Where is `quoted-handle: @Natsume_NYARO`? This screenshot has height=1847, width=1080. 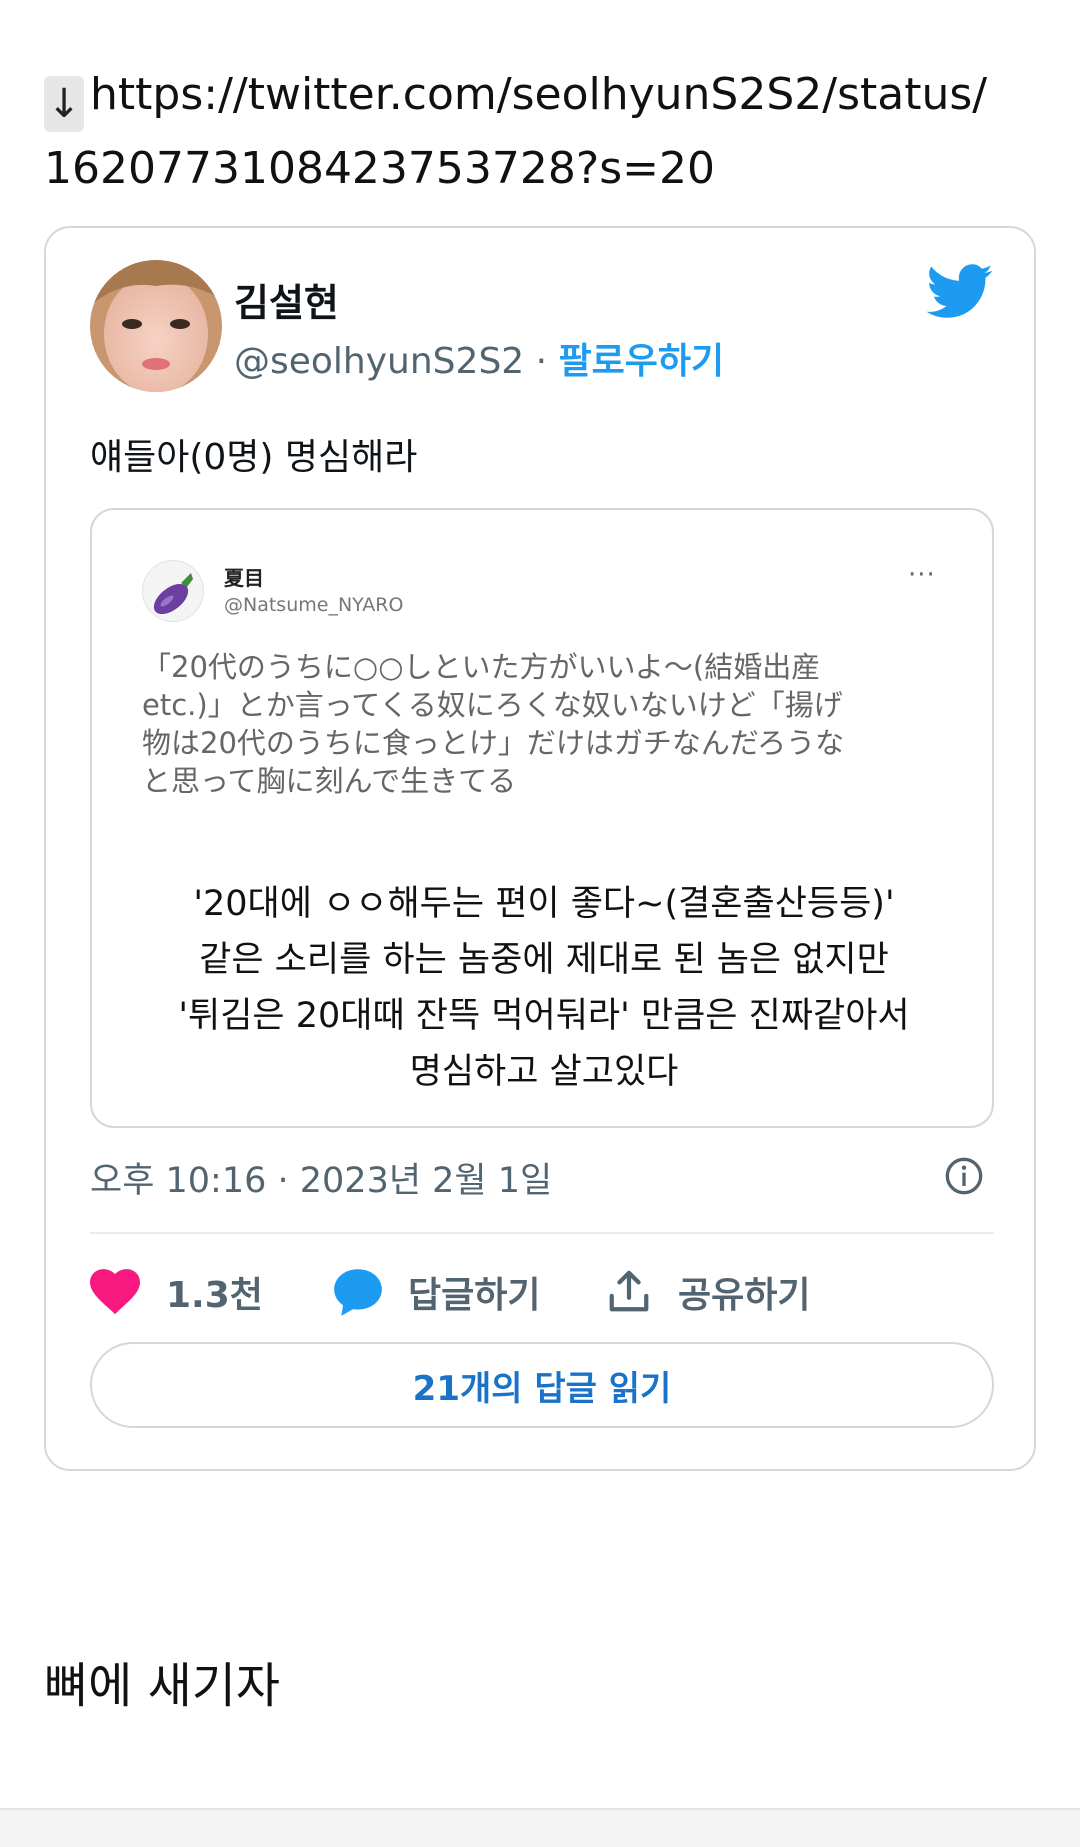
quoted-handle: @Natsume_NYARO is located at coordinates (314, 605).